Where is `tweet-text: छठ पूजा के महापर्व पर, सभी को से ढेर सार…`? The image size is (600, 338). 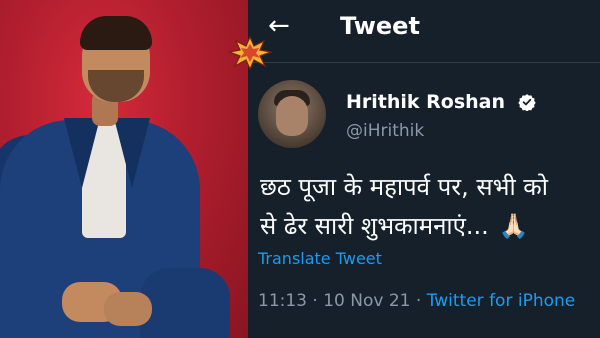 tweet-text: छठ पूजा के महापर्व पर, सभी को से ढेर सार… is located at coordinates (430, 207).